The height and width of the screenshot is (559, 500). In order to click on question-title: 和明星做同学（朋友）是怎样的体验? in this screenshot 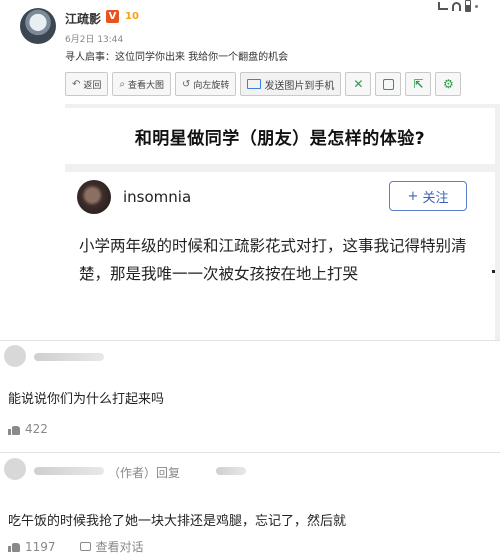, I will do `click(280, 139)`.